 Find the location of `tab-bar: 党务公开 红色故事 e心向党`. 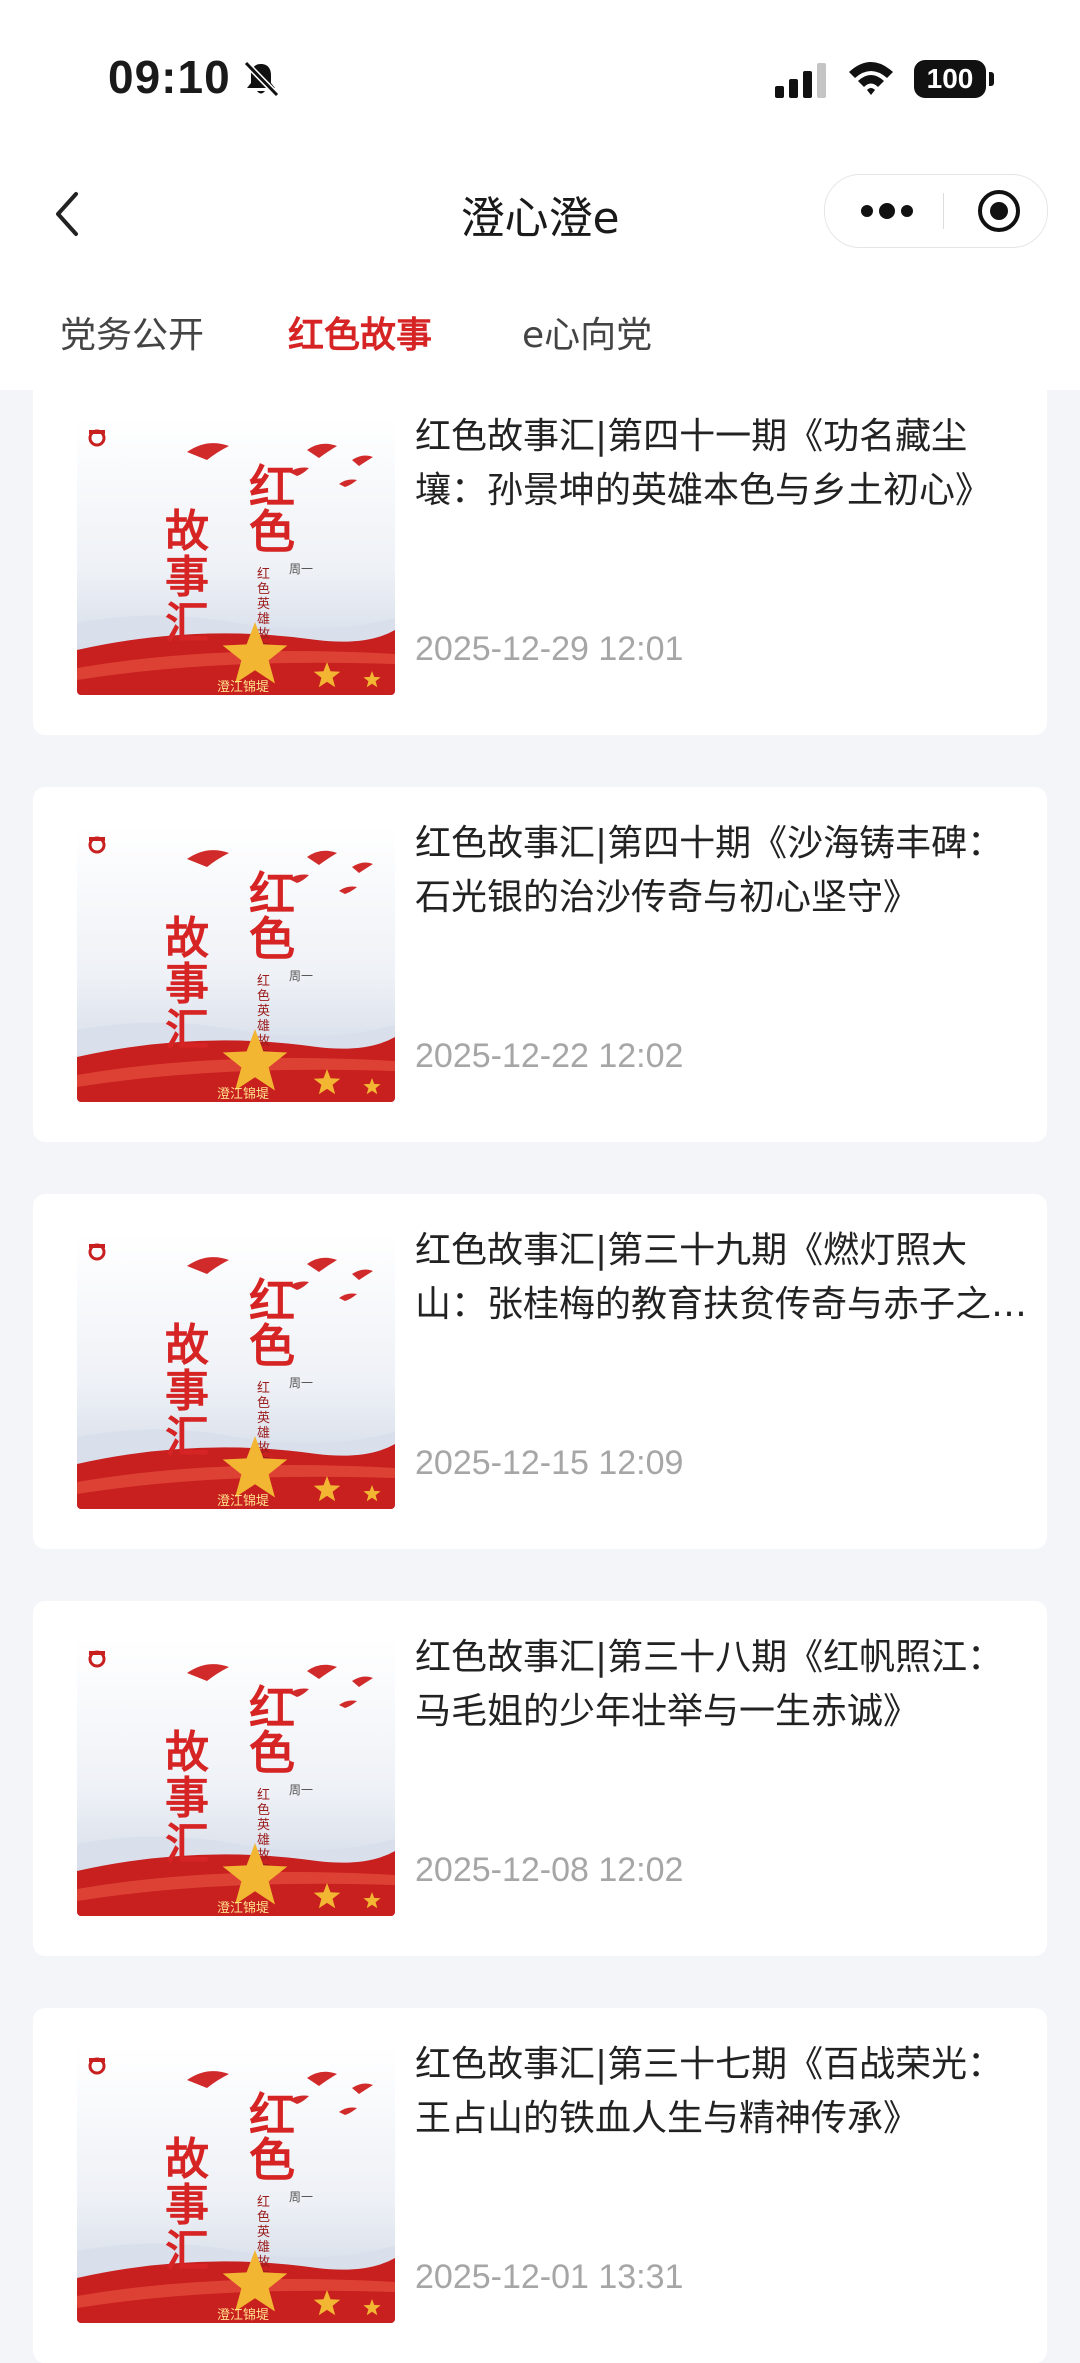

tab-bar: 党务公开 红色故事 e心向党 is located at coordinates (540, 330).